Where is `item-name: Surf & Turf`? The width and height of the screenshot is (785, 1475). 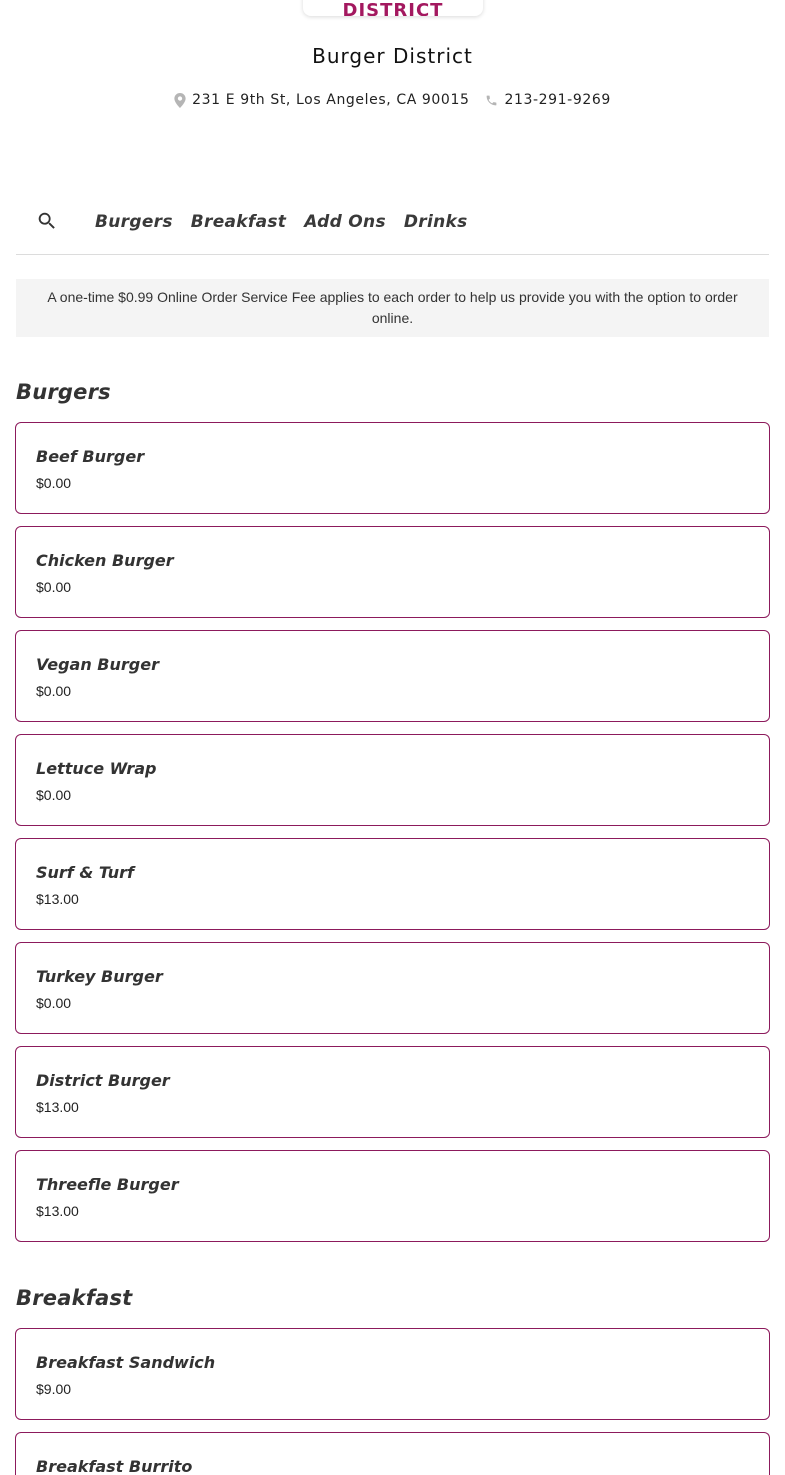
item-name: Surf & Turf is located at coordinates (85, 872).